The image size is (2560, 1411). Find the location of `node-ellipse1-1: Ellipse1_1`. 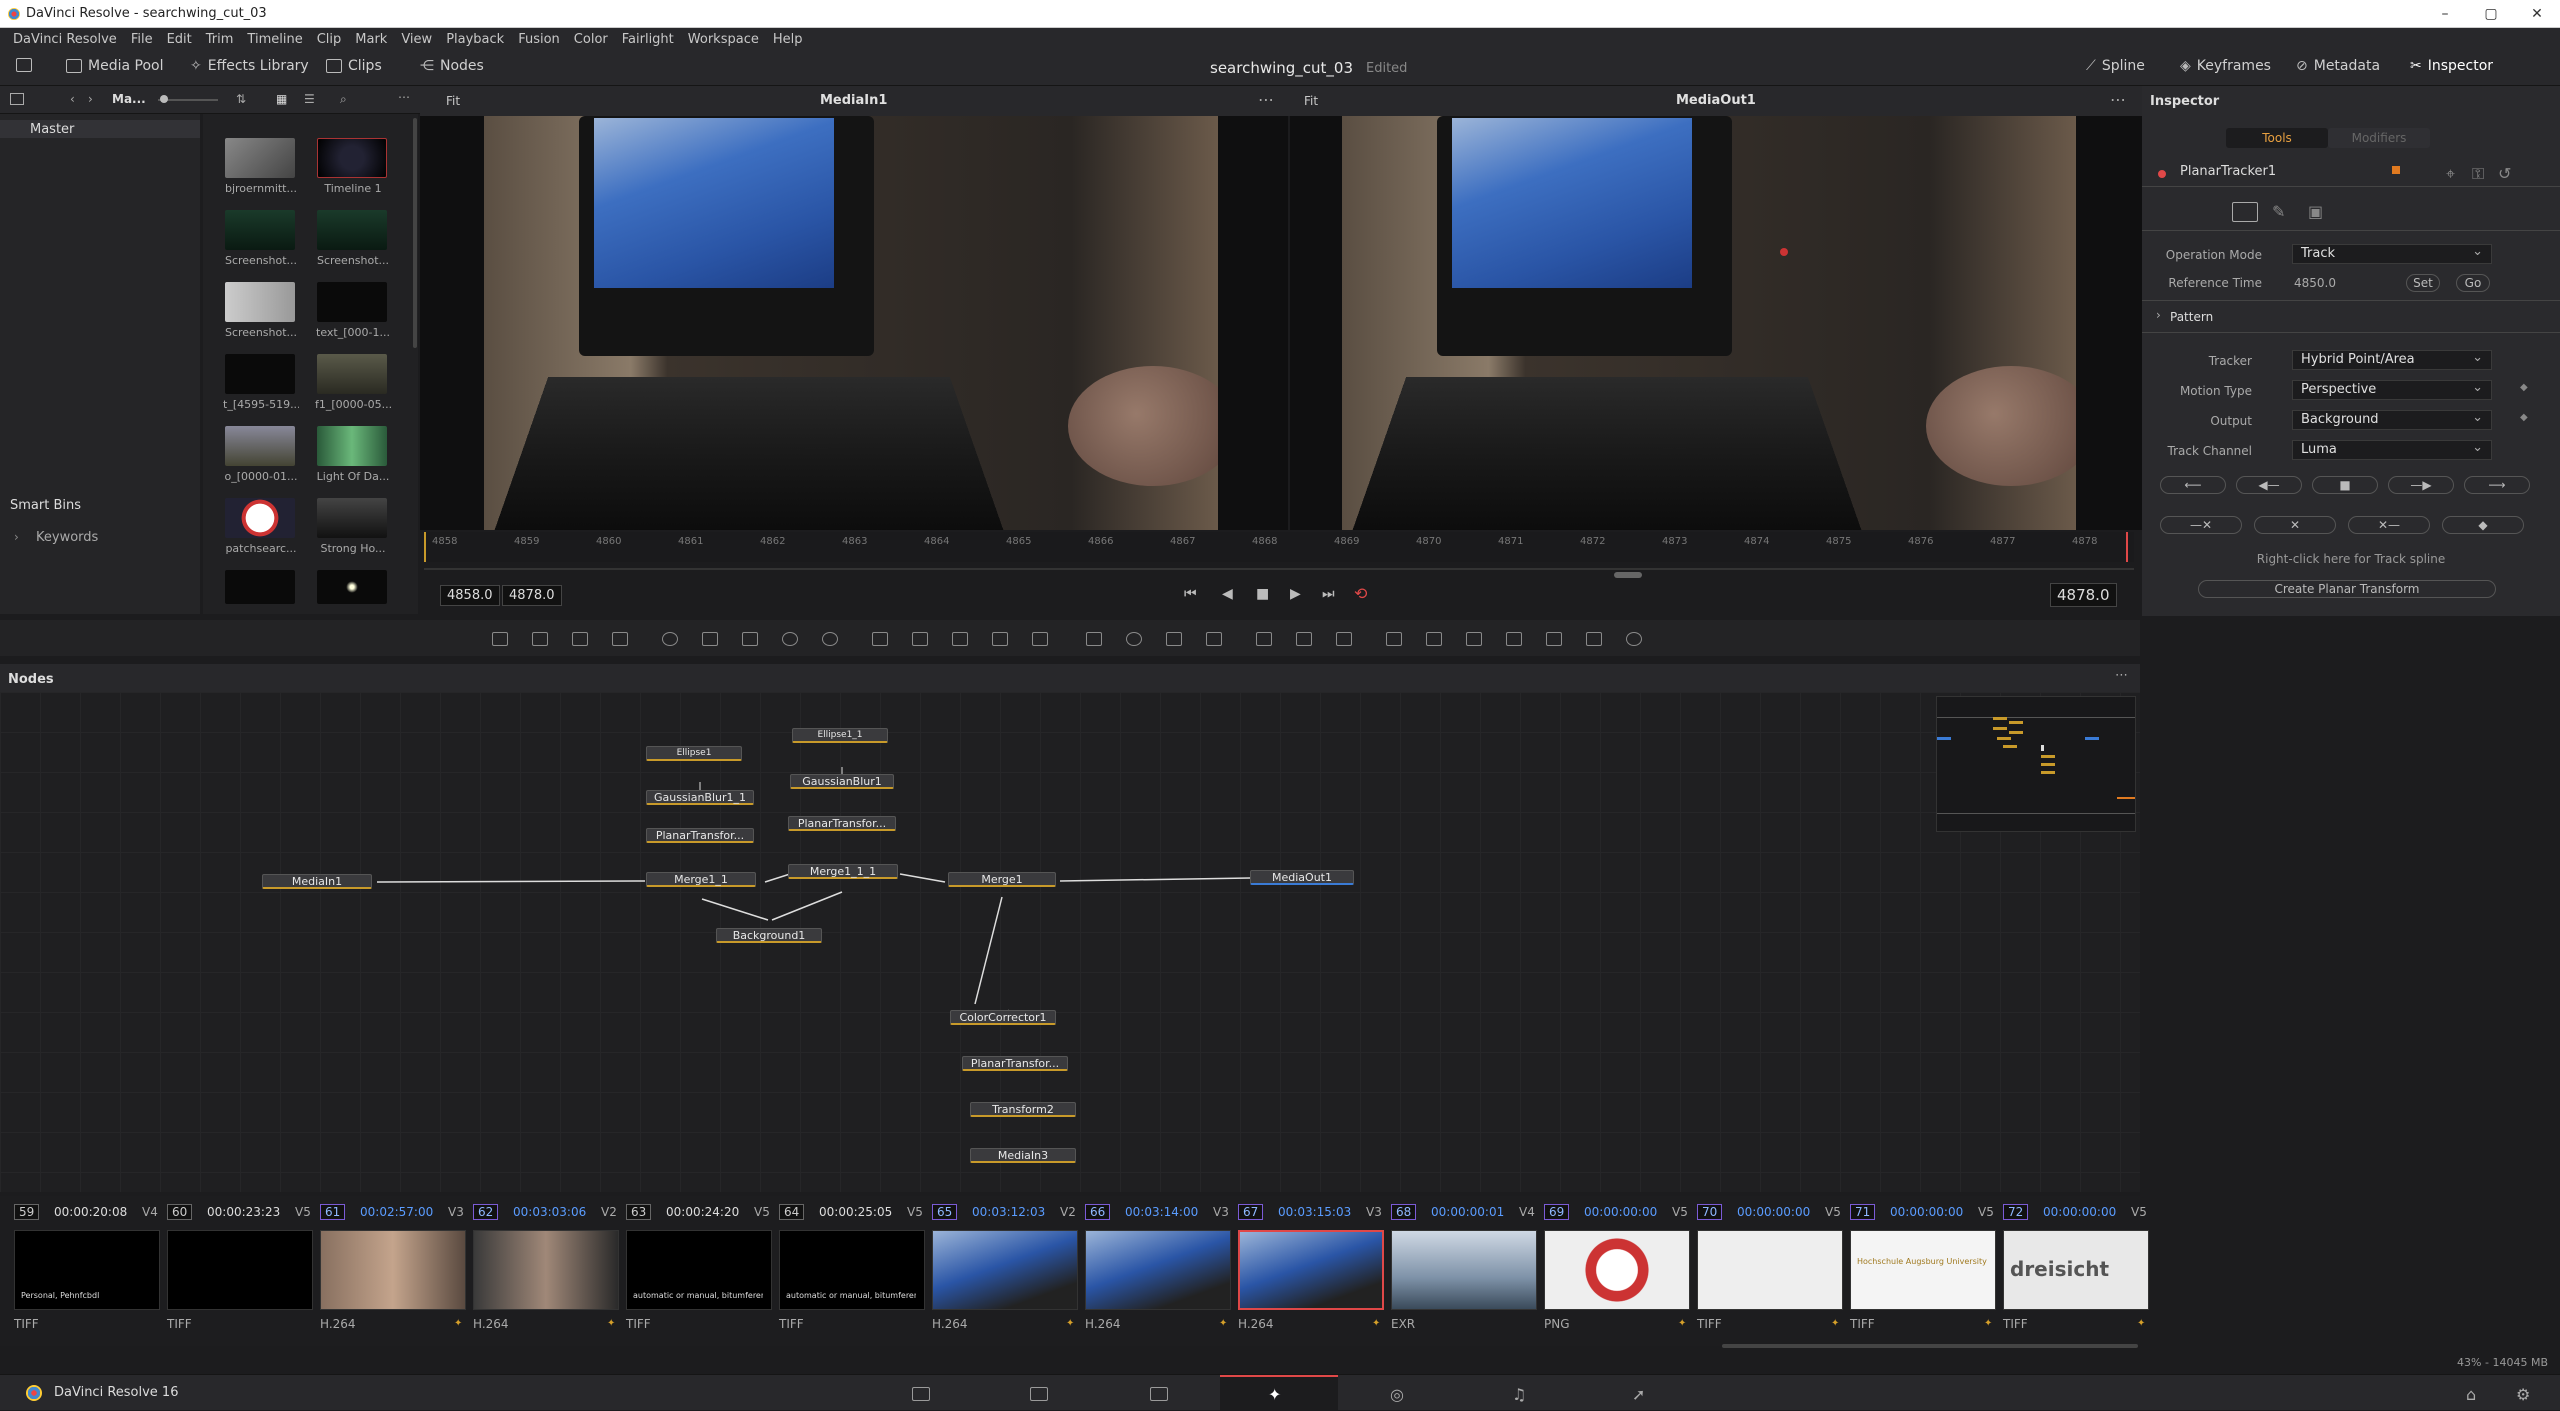

node-ellipse1-1: Ellipse1_1 is located at coordinates (840, 735).